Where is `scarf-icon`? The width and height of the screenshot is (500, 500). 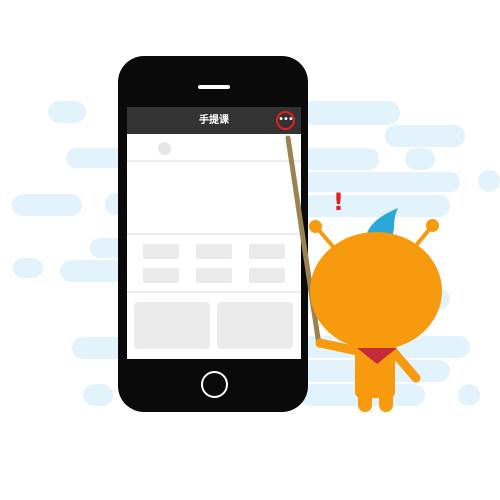
scarf-icon is located at coordinates (377, 356).